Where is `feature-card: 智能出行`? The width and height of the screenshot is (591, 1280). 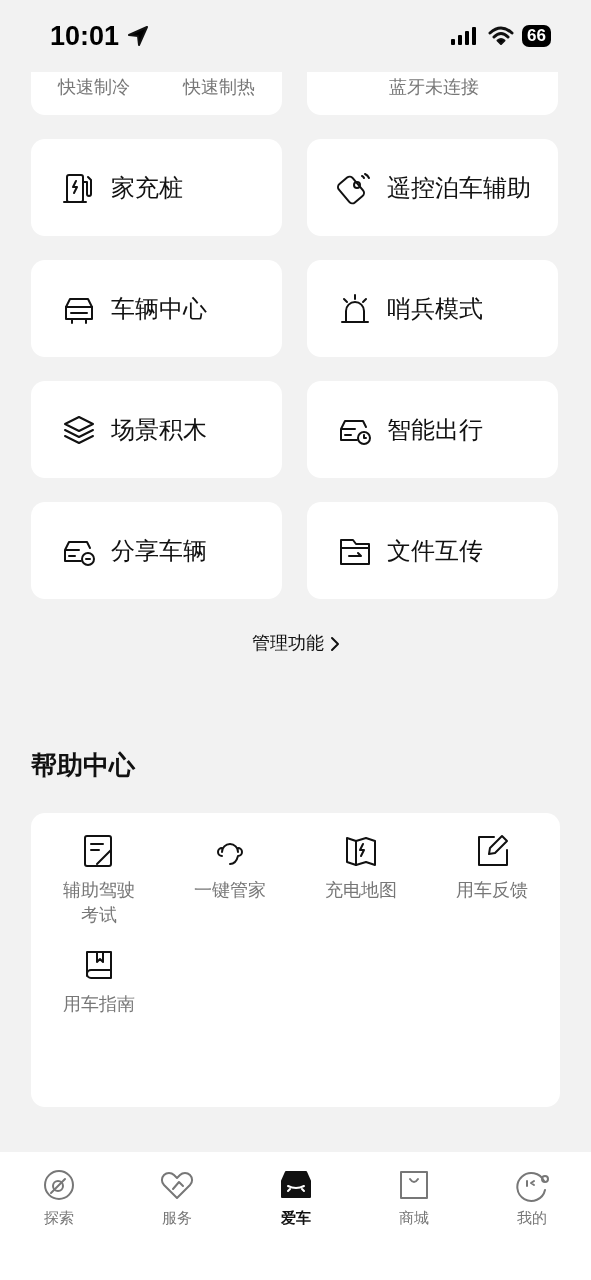
feature-card: 智能出行 is located at coordinates (432, 429).